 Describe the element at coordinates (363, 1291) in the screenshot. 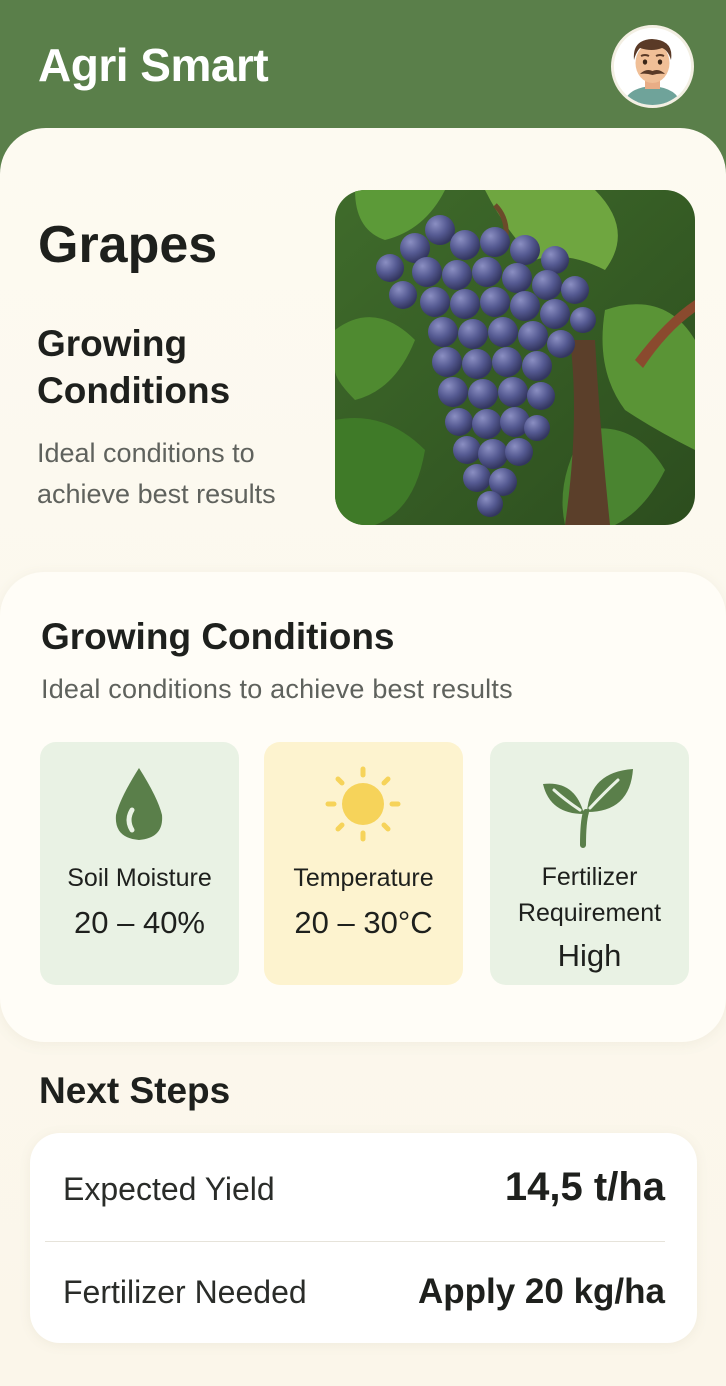

I see `step-row-fertilizer-needed: Fertilizer Needed Apply 20 kg/ha` at that location.